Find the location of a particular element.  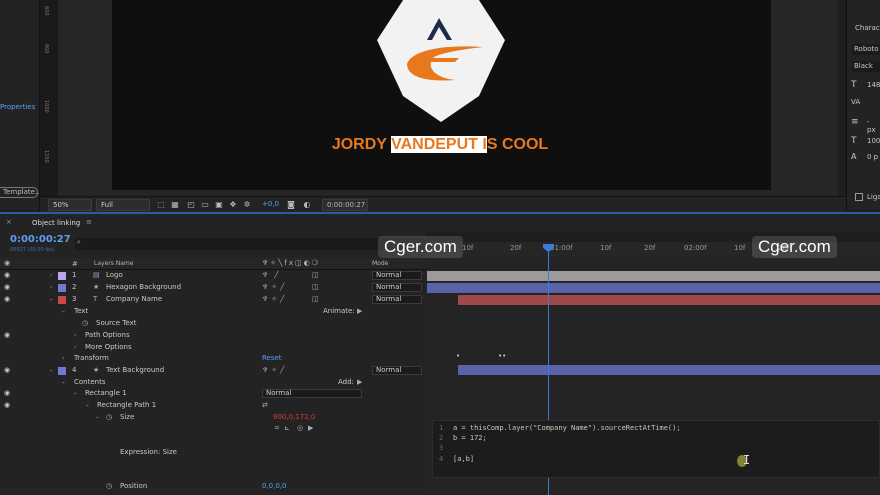

property-row: ◉ › Rectangle 1 Normal is located at coordinates (213, 394).